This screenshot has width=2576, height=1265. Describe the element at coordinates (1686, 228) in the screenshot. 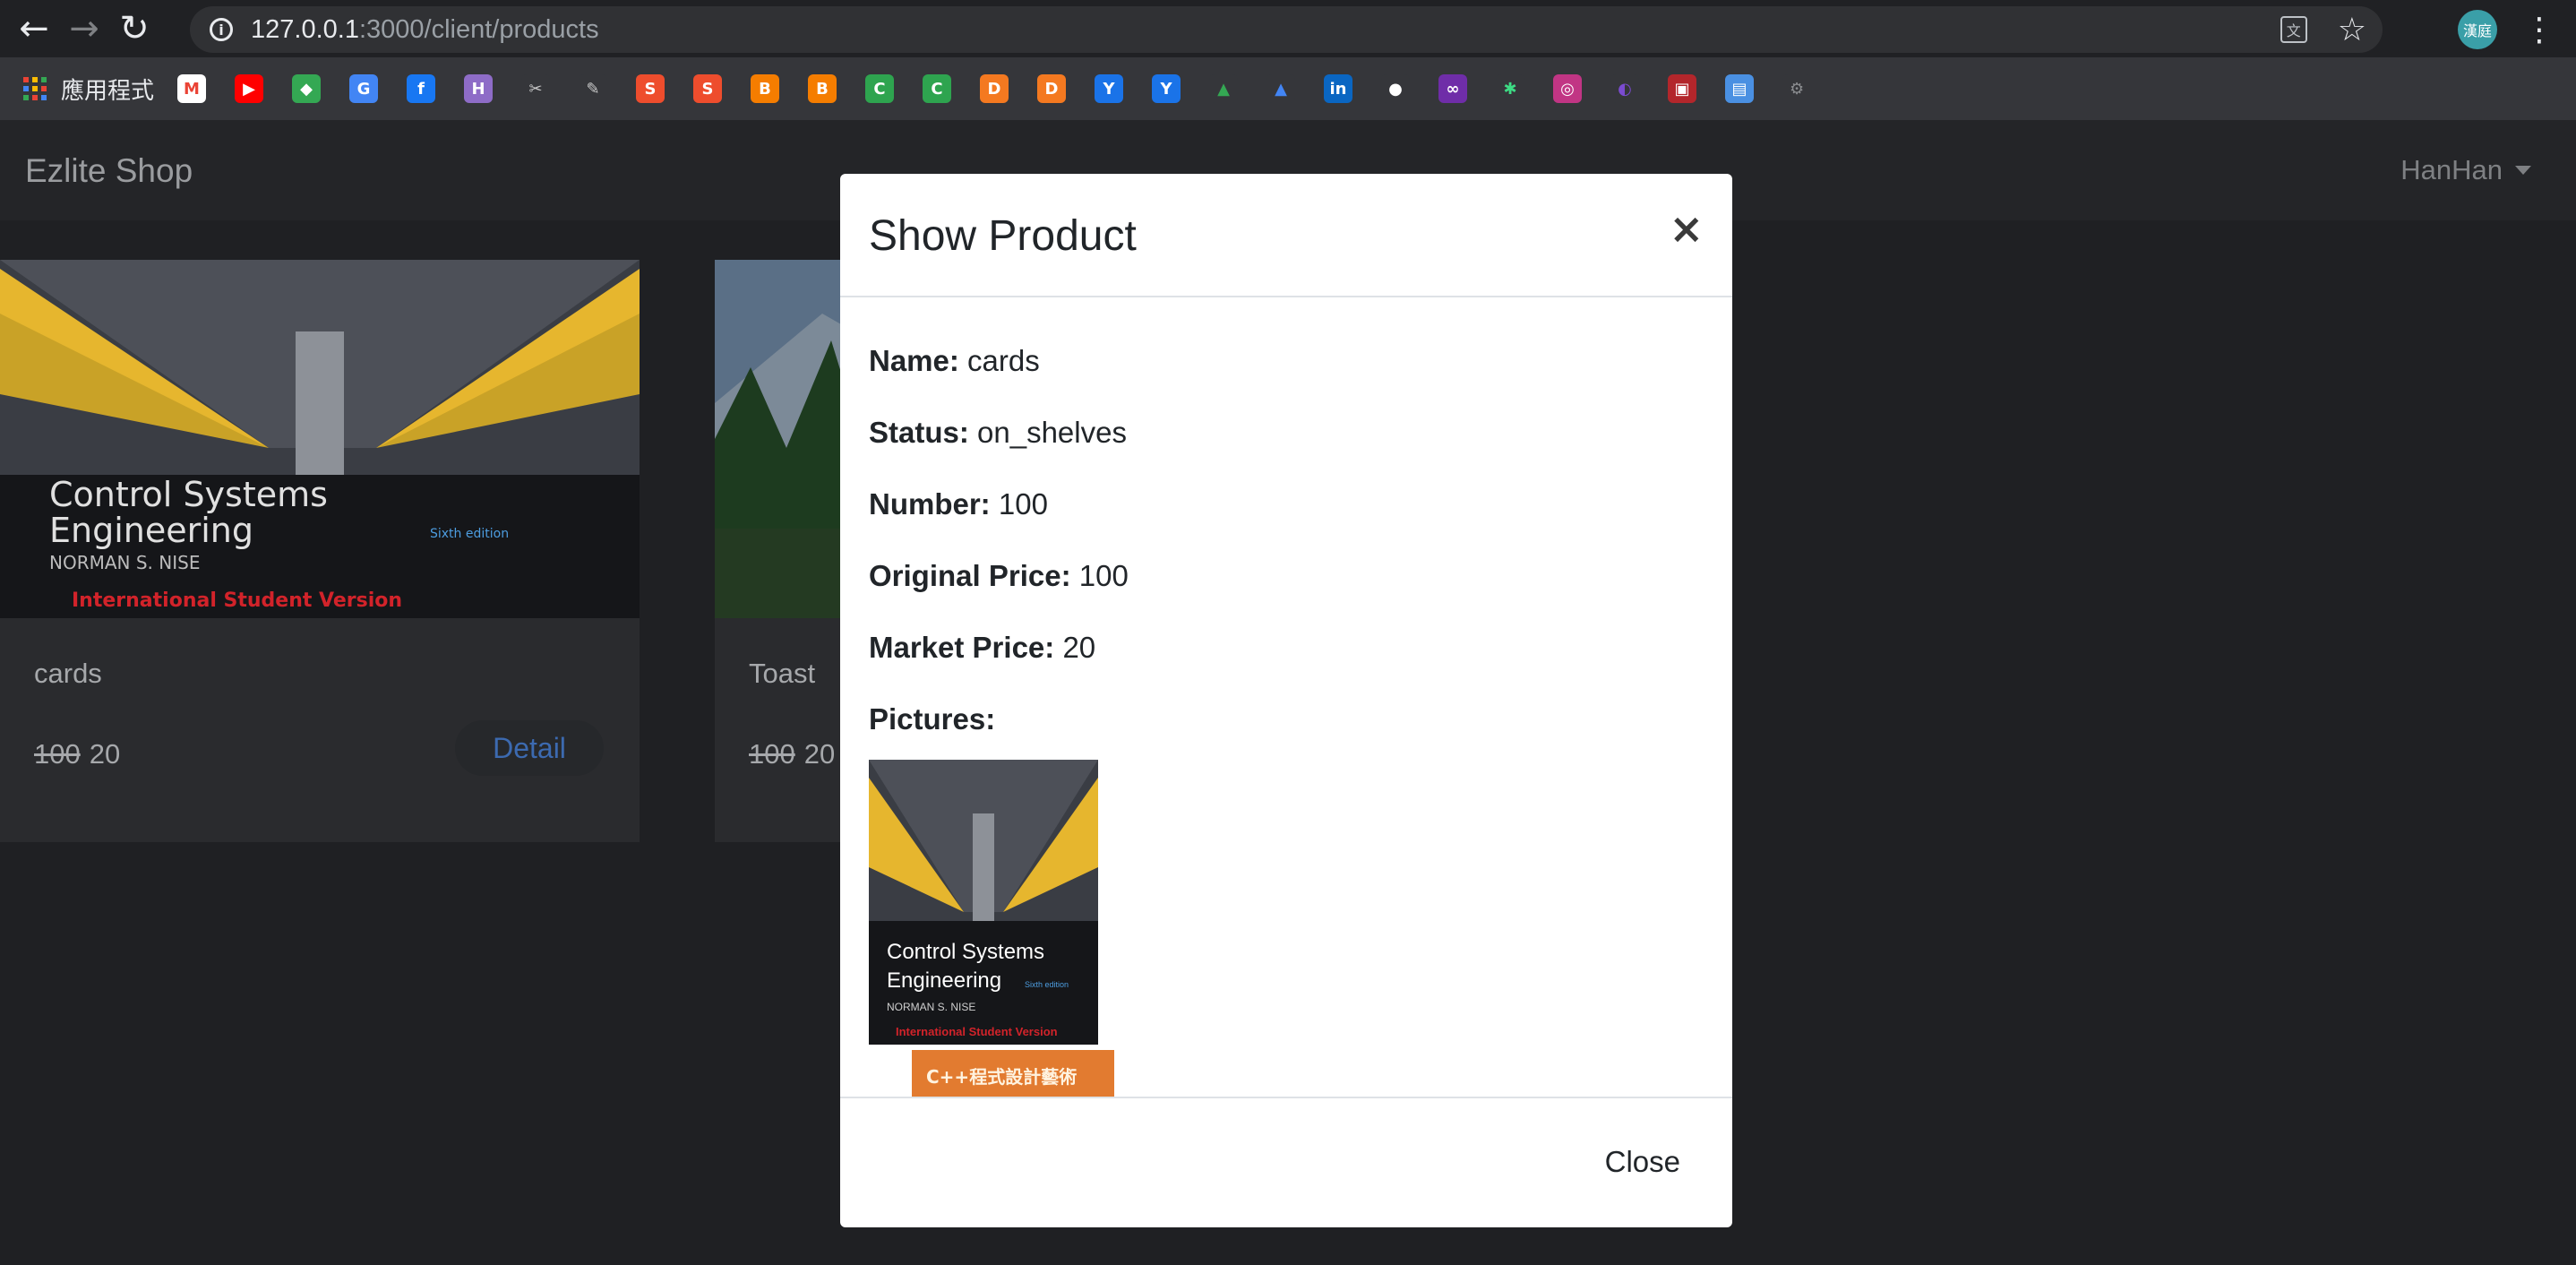

I see `close-icon: ×` at that location.